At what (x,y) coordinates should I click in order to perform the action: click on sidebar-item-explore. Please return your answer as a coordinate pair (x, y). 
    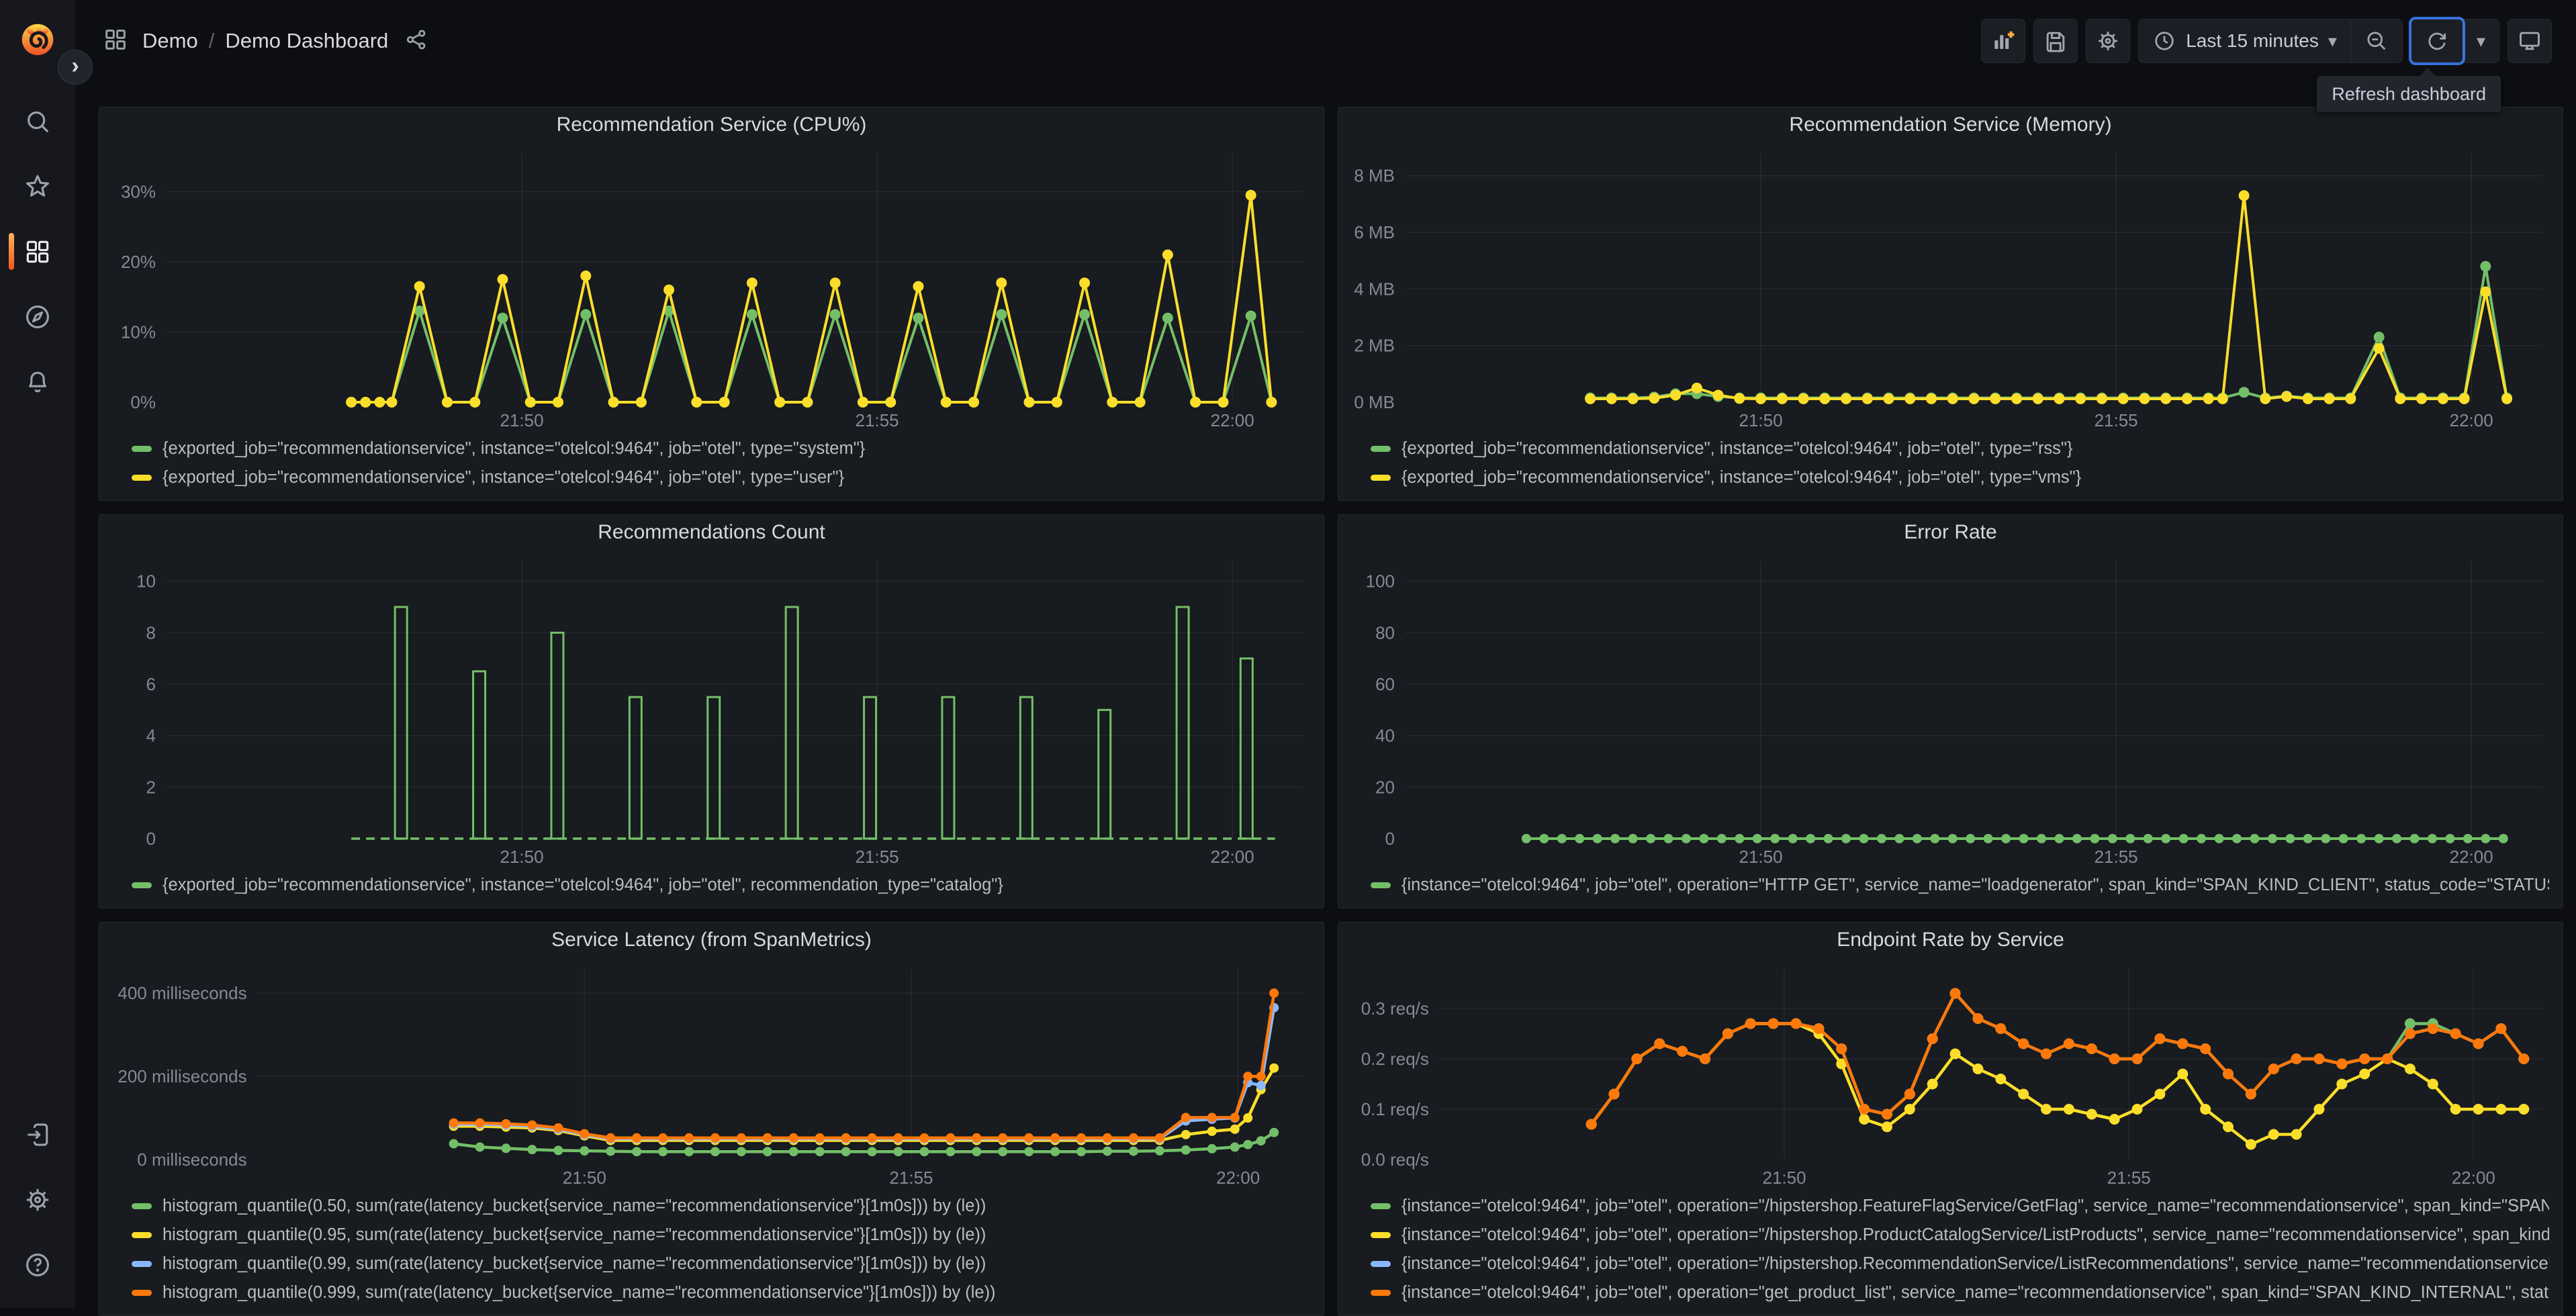
    Looking at the image, I should click on (37, 316).